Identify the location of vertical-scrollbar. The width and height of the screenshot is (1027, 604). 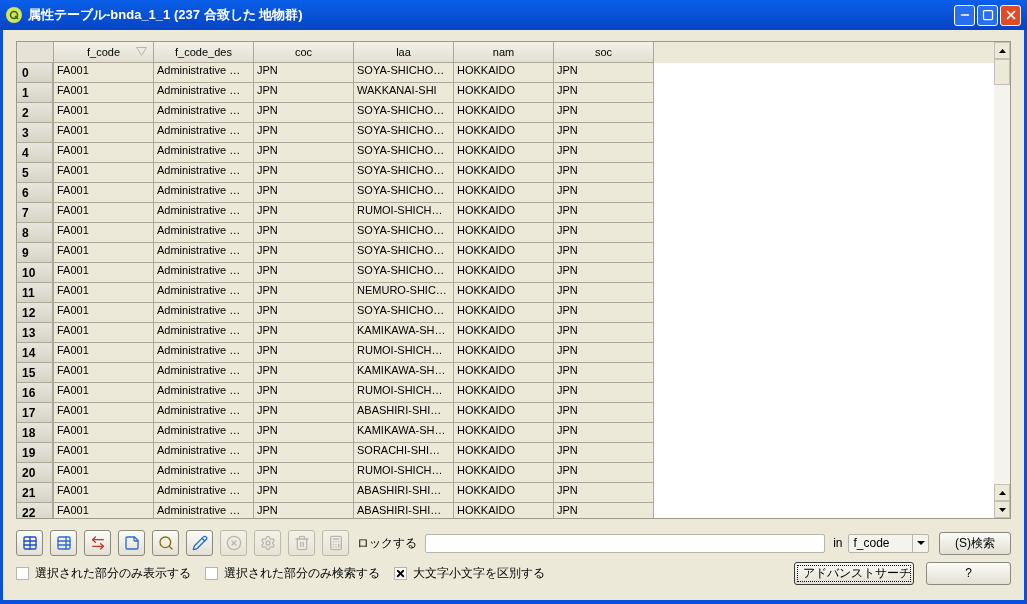
(1002, 280).